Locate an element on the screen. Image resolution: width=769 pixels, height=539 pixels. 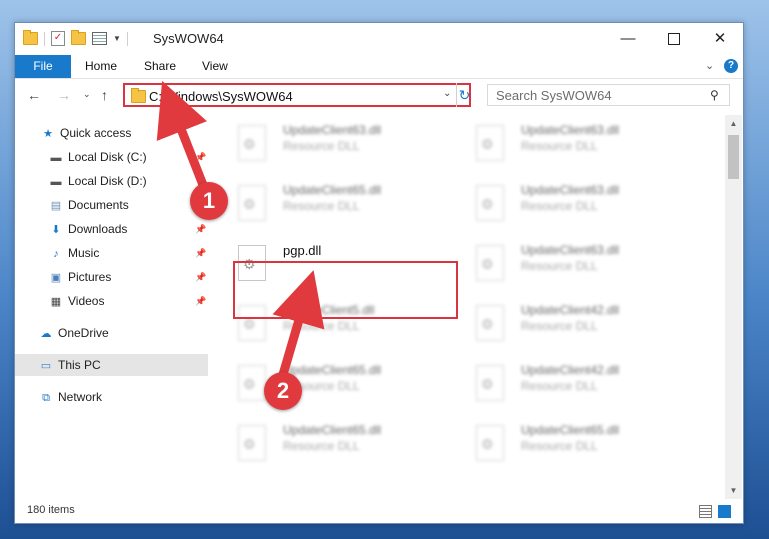
status-bar: 180 items is located at coordinates (379, 511).